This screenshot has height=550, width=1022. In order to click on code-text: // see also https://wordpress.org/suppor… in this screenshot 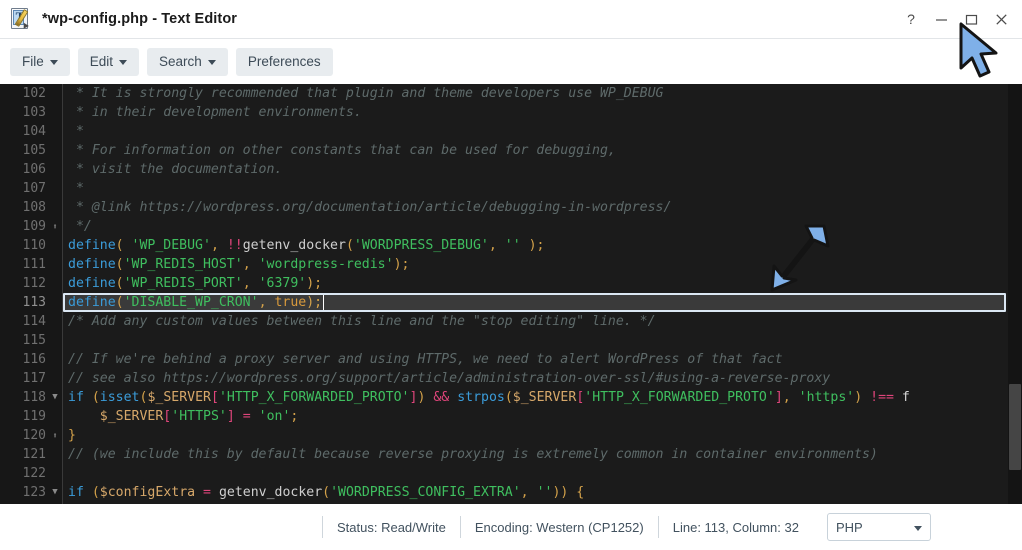, I will do `click(449, 378)`.